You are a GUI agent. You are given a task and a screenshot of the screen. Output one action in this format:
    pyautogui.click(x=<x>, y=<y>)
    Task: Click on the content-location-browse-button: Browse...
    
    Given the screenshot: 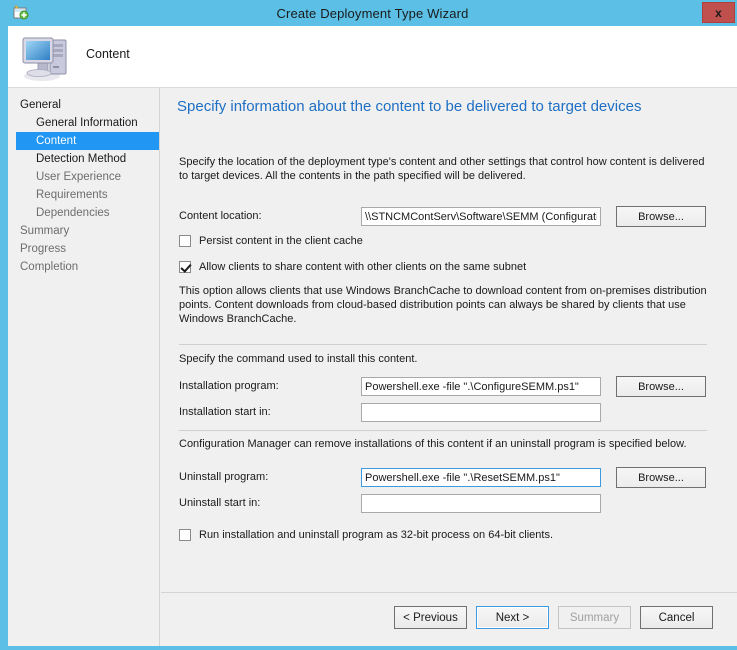 What is the action you would take?
    pyautogui.click(x=661, y=216)
    